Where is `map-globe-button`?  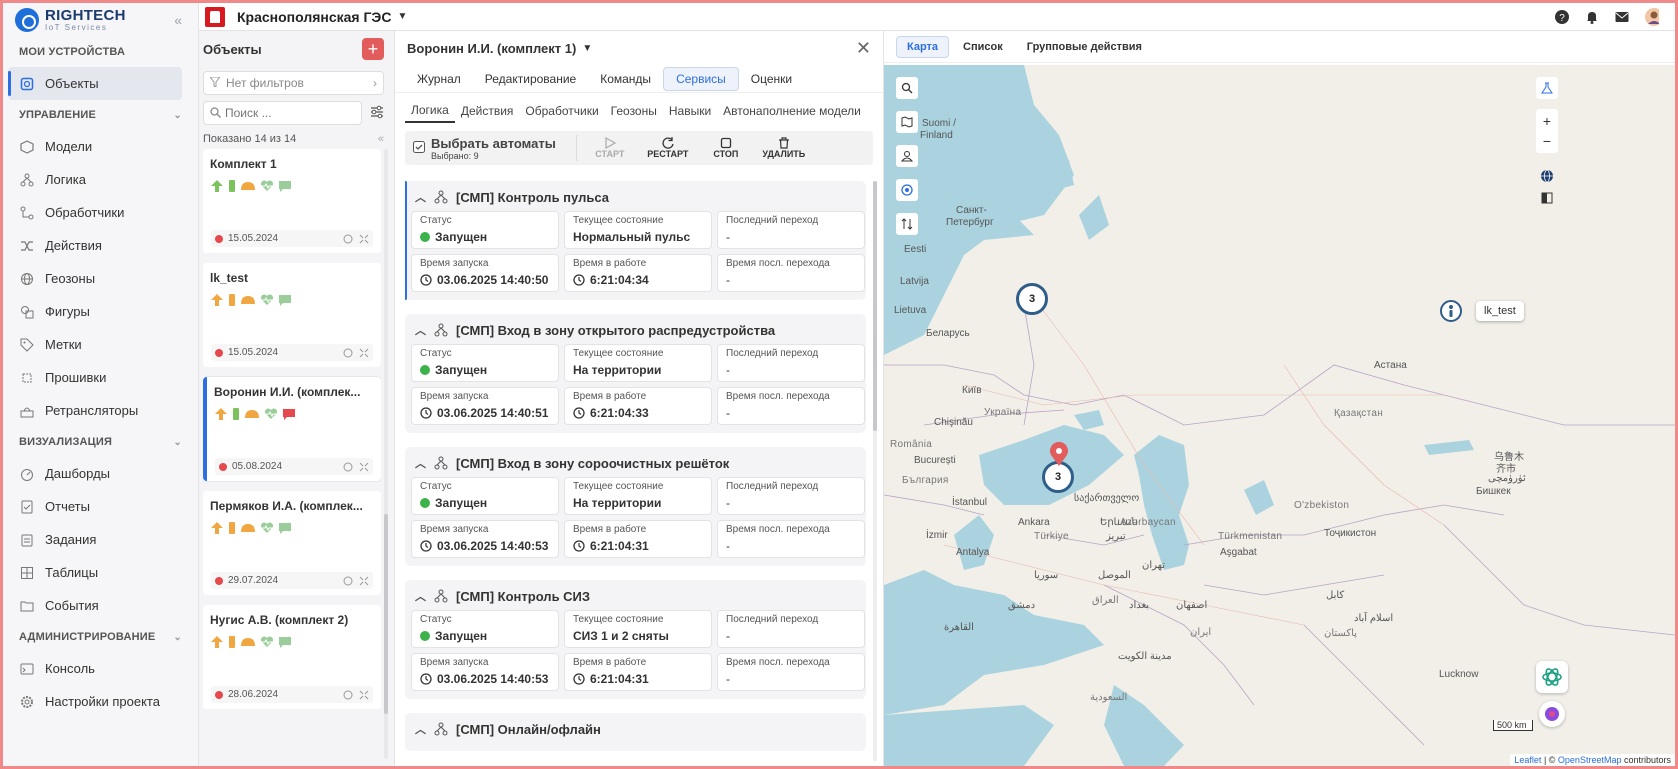 map-globe-button is located at coordinates (1547, 176).